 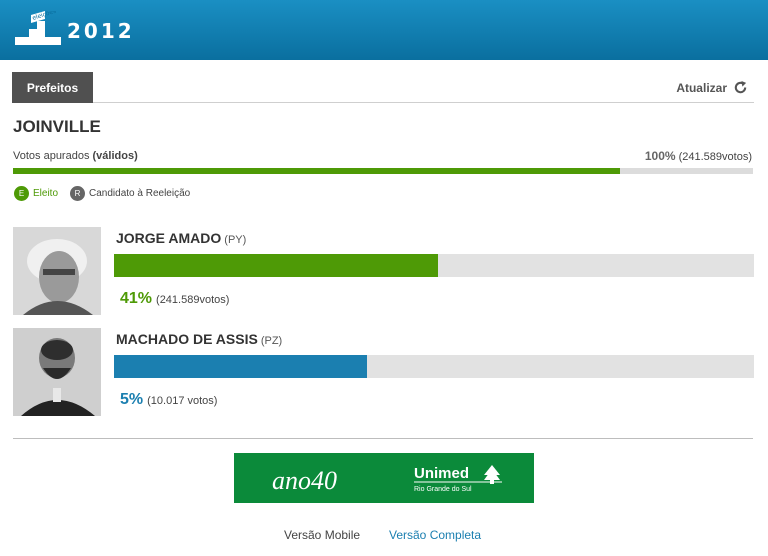 What do you see at coordinates (271, 341) in the screenshot?
I see `candidate-party: (PZ)` at bounding box center [271, 341].